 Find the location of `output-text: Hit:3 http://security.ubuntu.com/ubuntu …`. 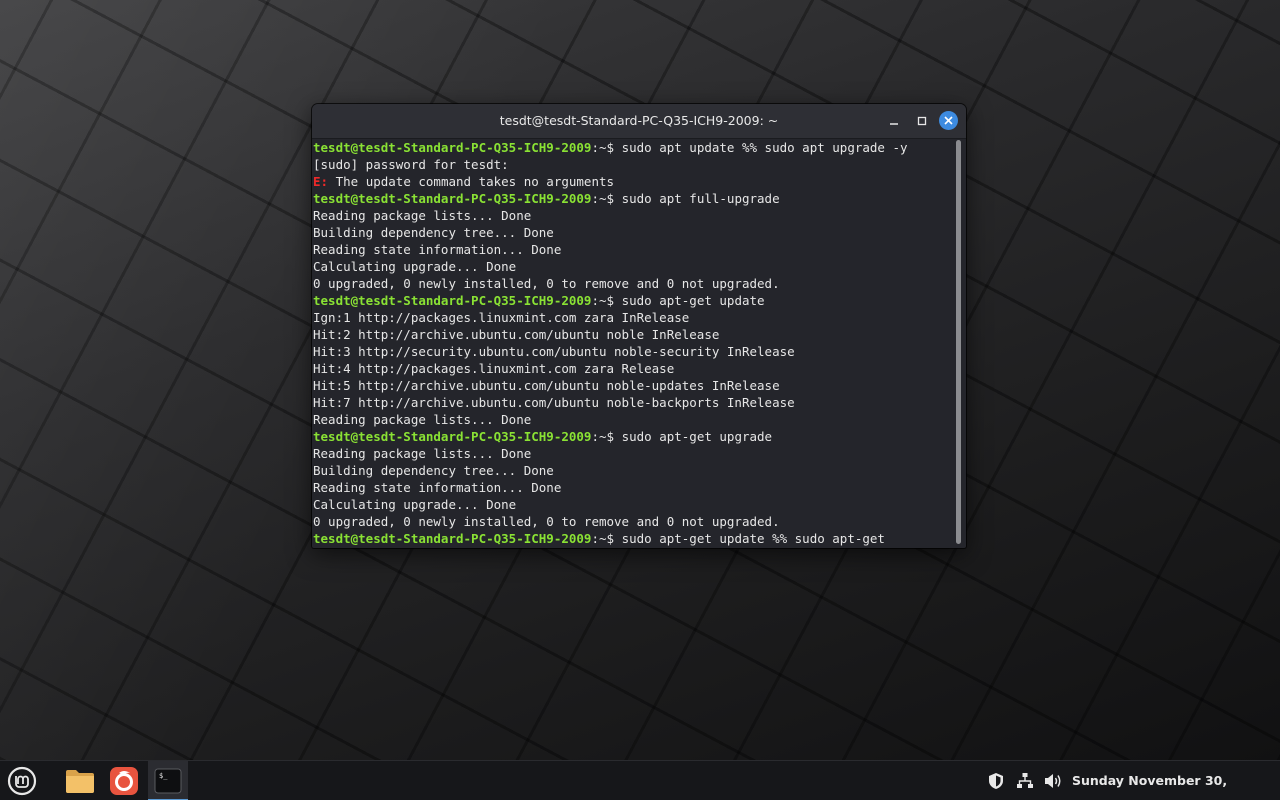

output-text: Hit:3 http://security.ubuntu.com/ubuntu … is located at coordinates (554, 351).